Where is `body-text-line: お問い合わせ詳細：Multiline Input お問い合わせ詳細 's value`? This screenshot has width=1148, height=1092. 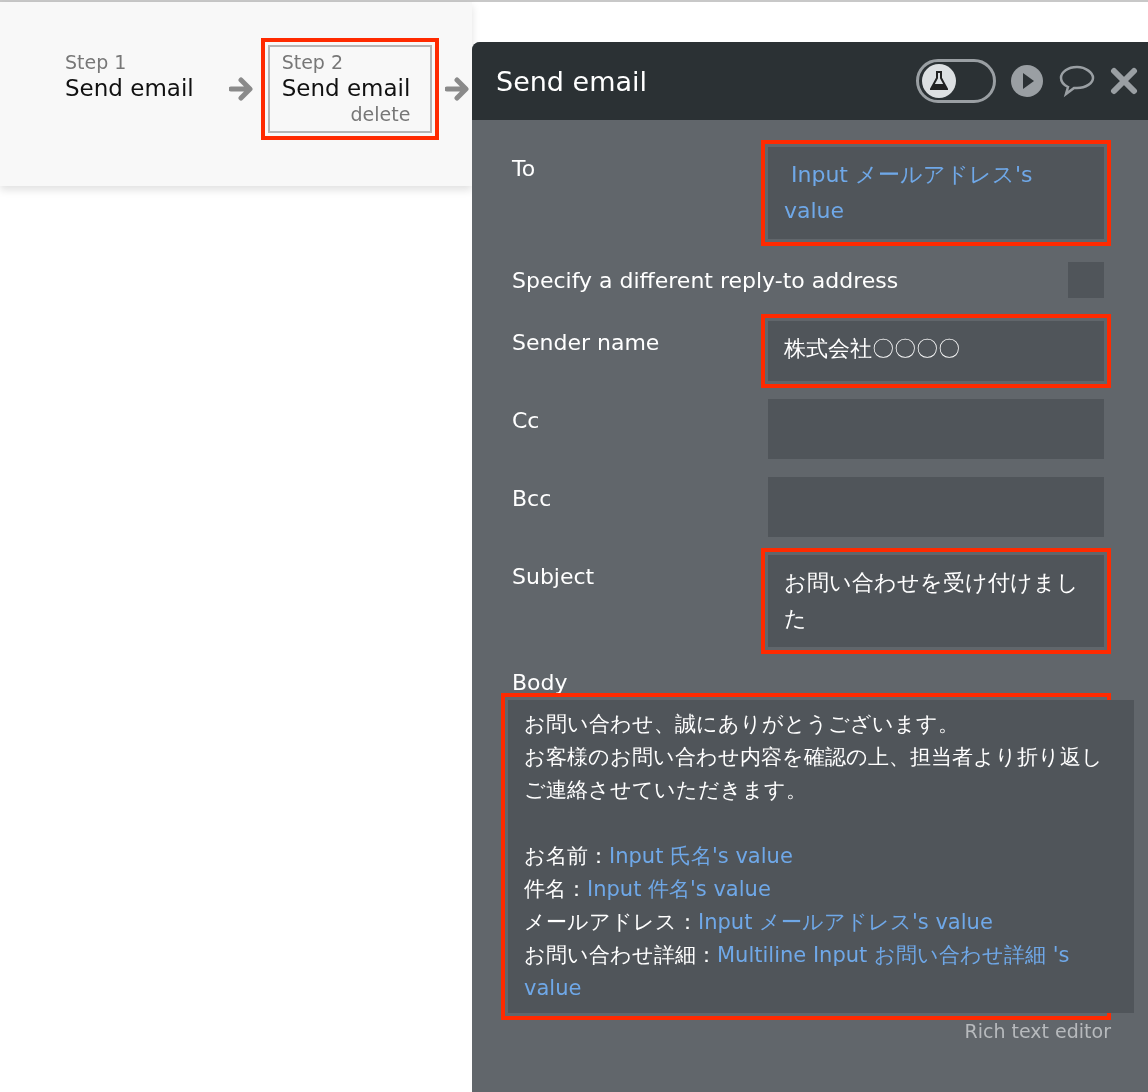
body-text-line: お問い合わせ詳細：Multiline Input お問い合わせ詳細 's value is located at coordinates (797, 972).